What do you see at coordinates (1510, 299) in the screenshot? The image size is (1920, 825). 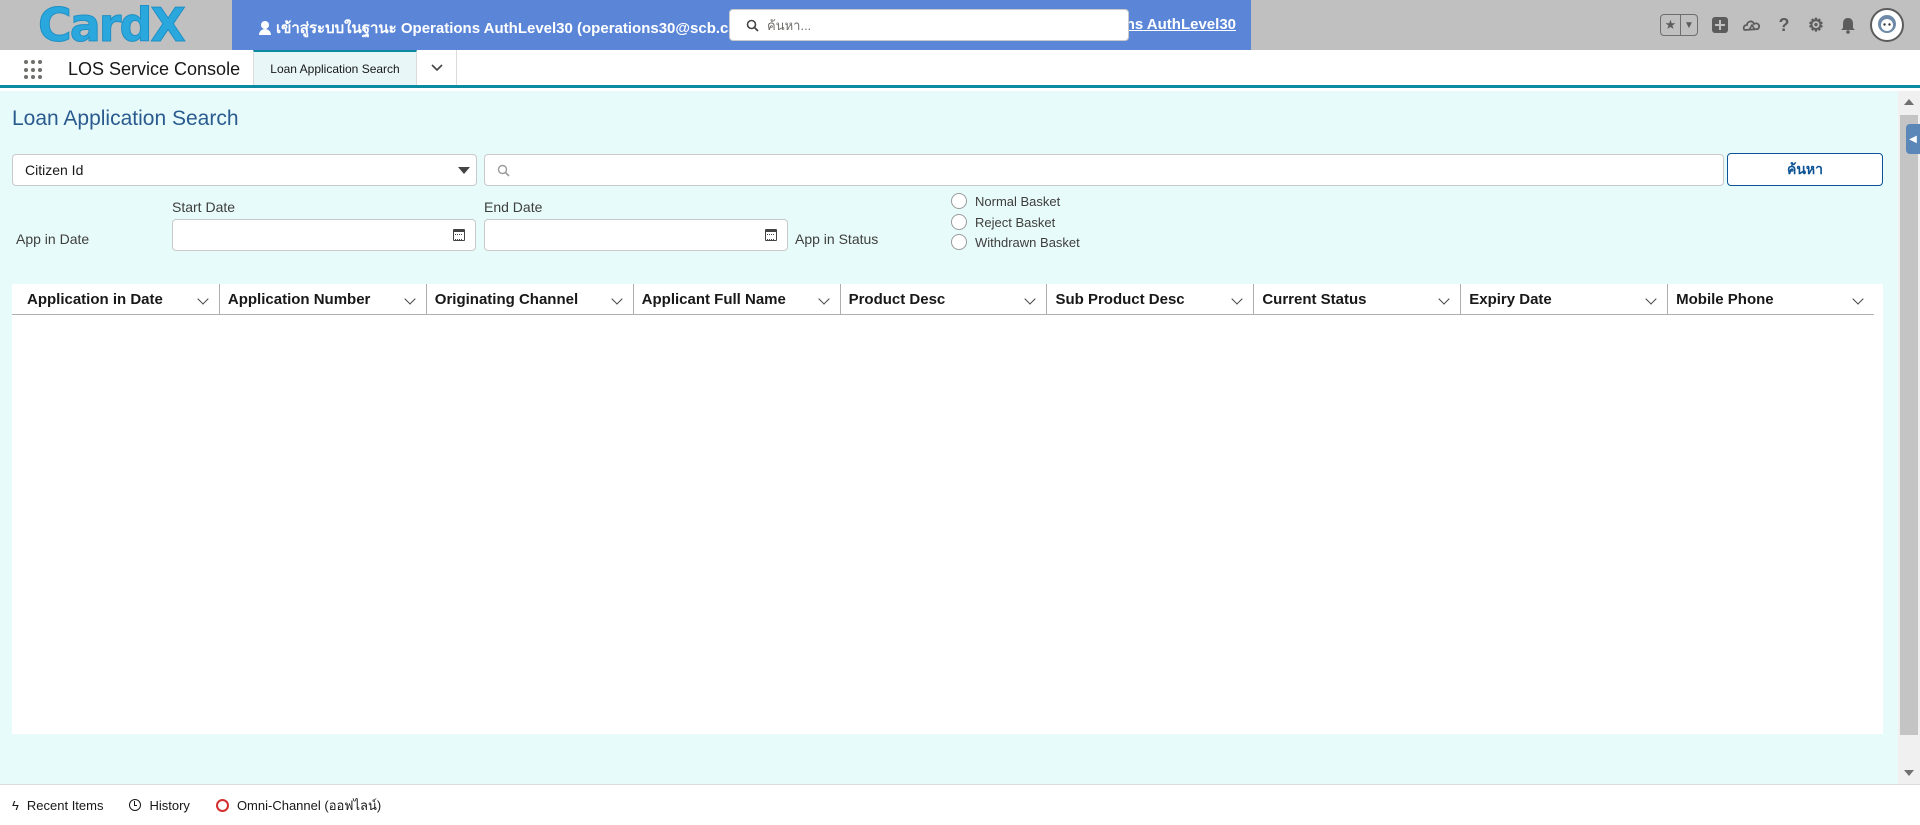 I see `column-label: Expiry Date` at bounding box center [1510, 299].